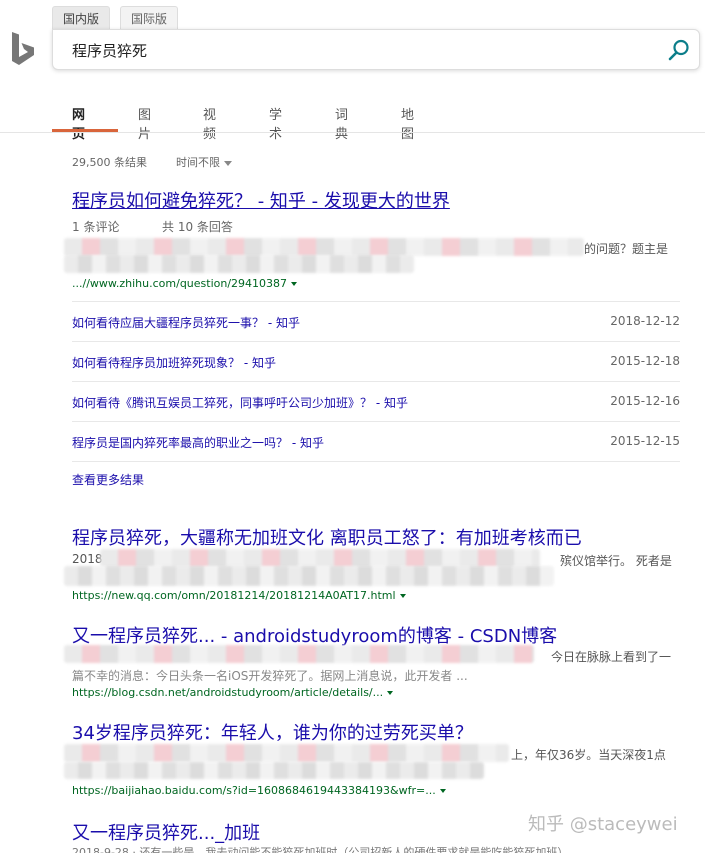  Describe the element at coordinates (352, 132) in the screenshot. I see `nav-divider` at that location.